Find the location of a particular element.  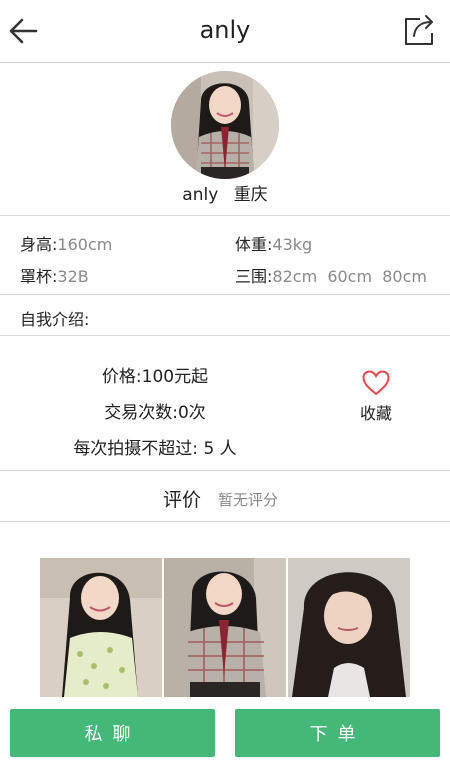

height-label: 身高: is located at coordinates (39, 244).